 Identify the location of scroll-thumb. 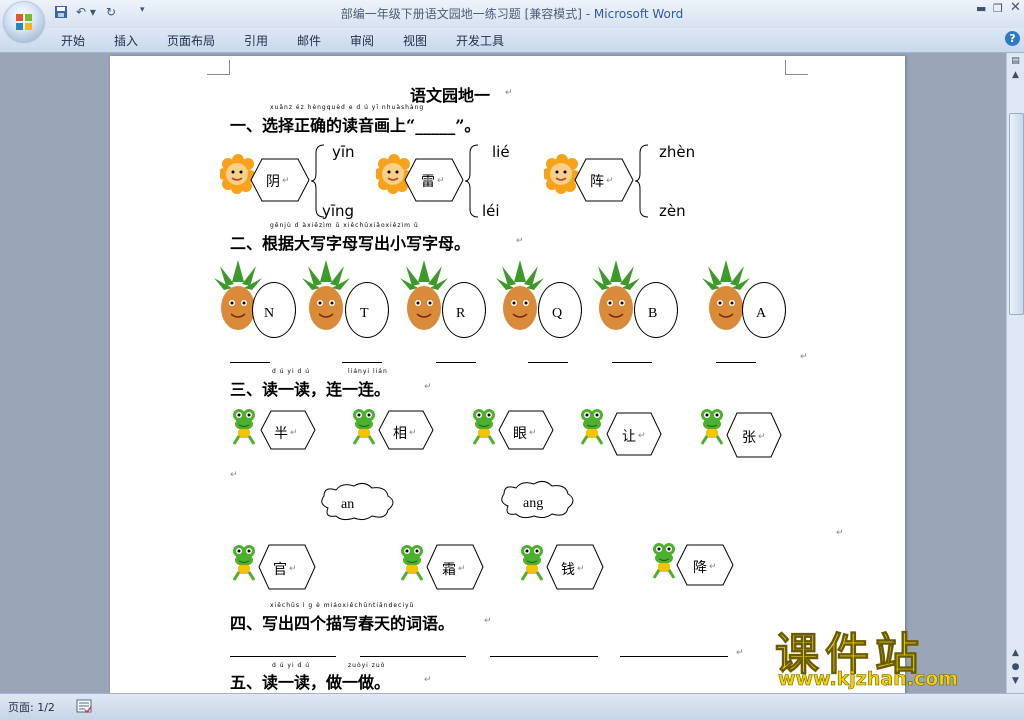
(1016, 214).